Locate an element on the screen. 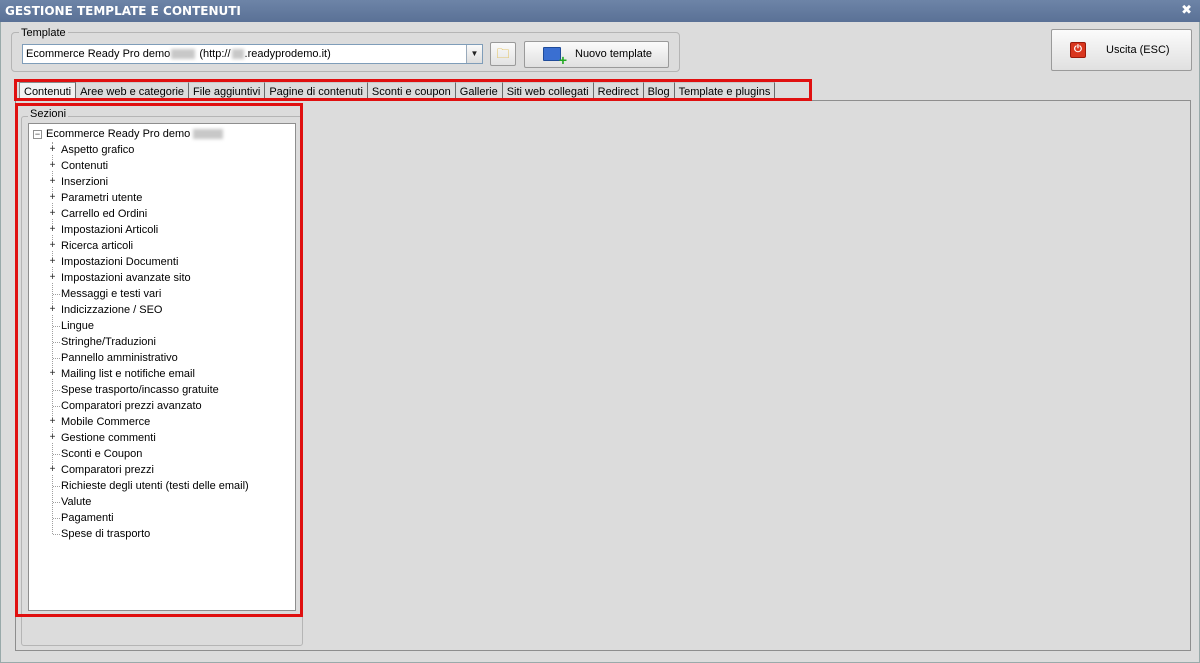  template-select-name: Ecommerce Ready Pro demo is located at coordinates (98, 54).